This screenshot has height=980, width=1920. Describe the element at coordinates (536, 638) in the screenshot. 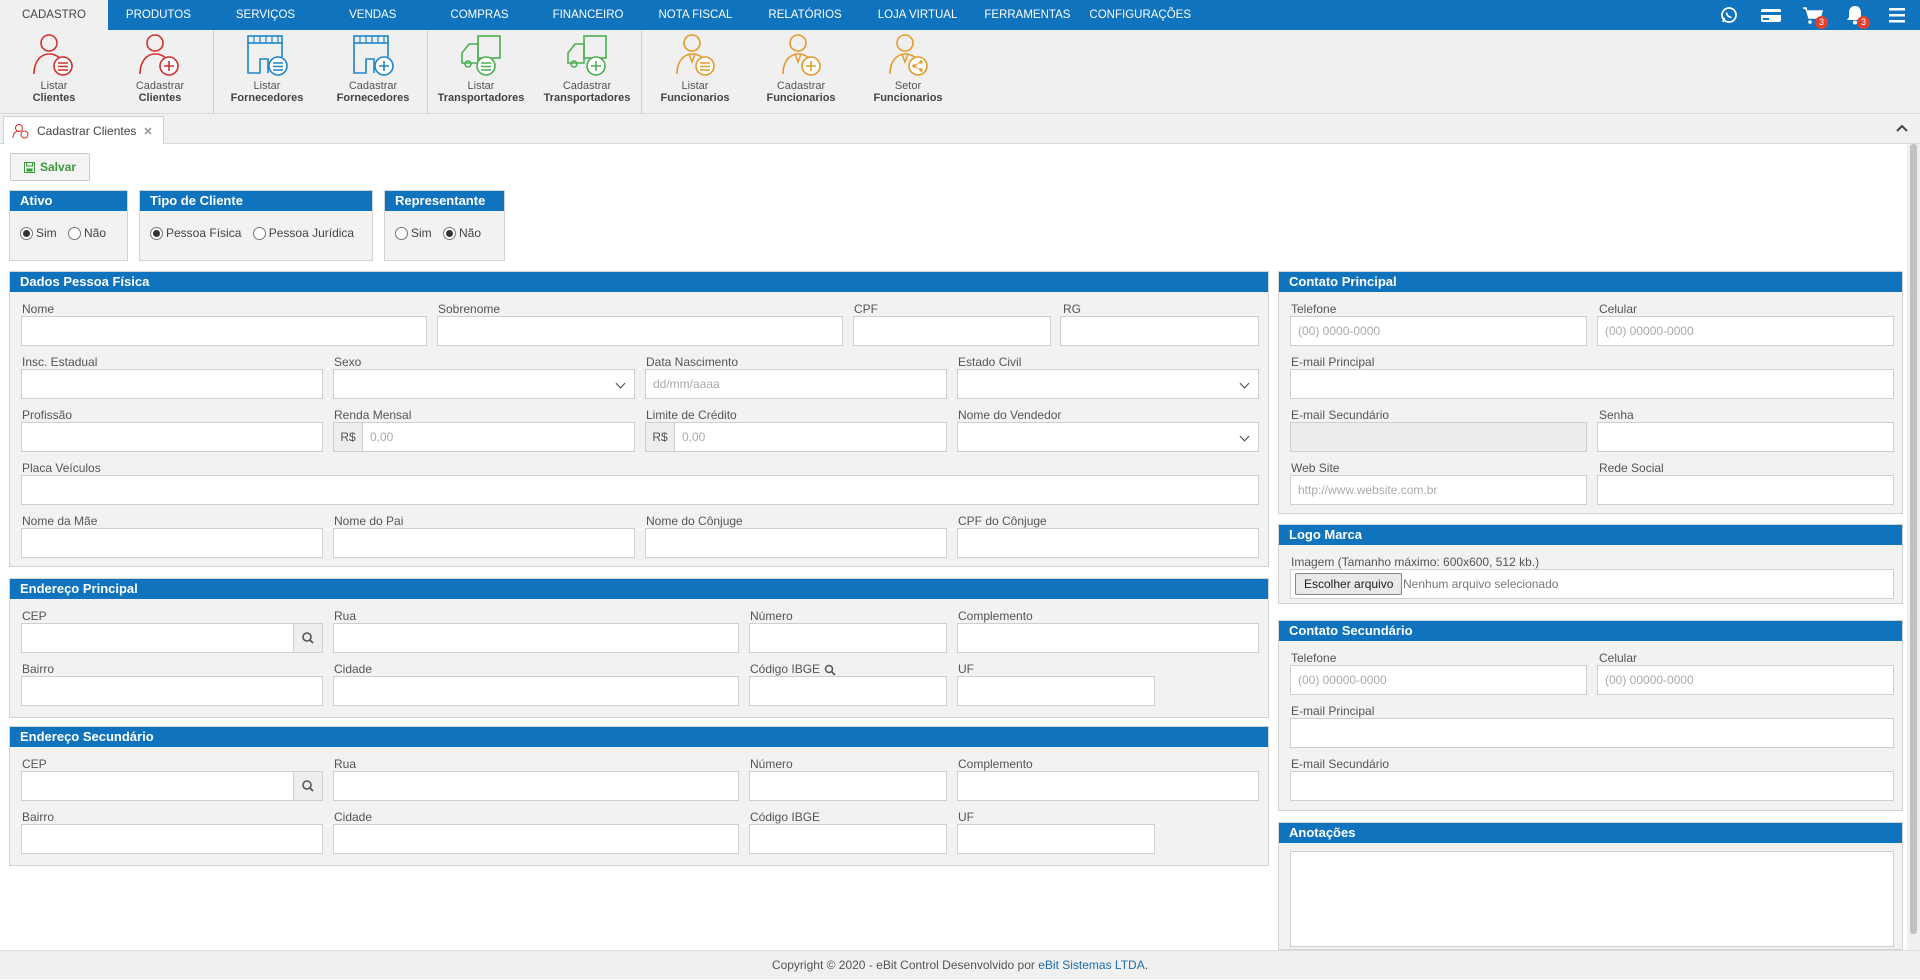

I see `rua-input` at that location.